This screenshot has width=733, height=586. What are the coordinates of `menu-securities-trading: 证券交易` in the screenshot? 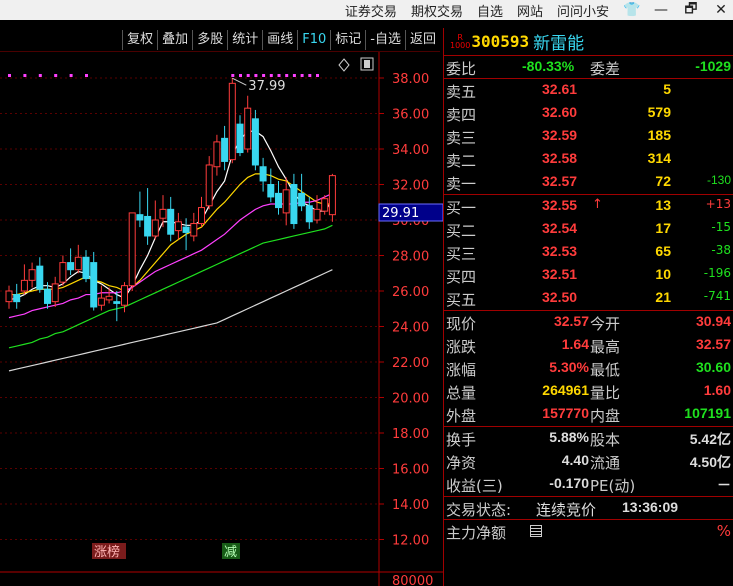 It's located at (371, 10).